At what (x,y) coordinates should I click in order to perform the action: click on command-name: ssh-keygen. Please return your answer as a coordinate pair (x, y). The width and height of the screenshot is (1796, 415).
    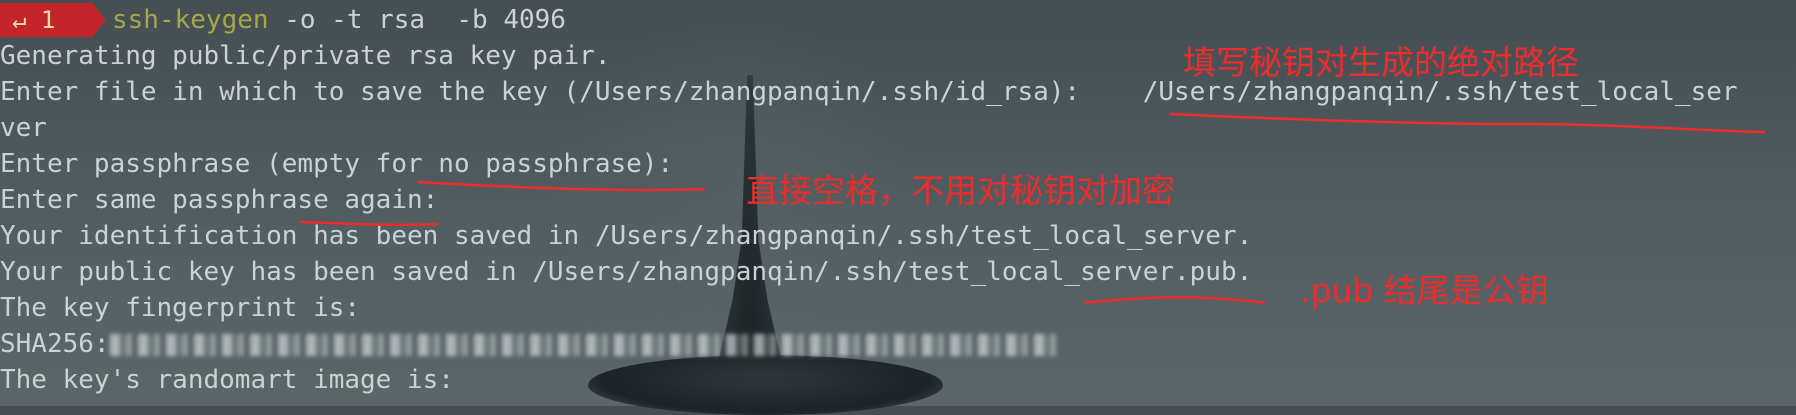
    Looking at the image, I should click on (190, 20).